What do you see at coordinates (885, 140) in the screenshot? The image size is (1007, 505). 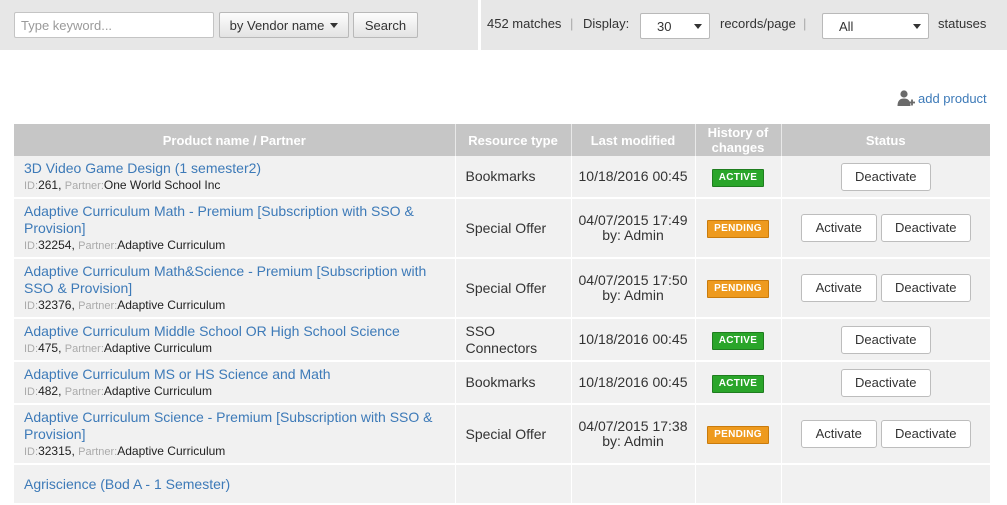 I see `column-header-status: Status` at bounding box center [885, 140].